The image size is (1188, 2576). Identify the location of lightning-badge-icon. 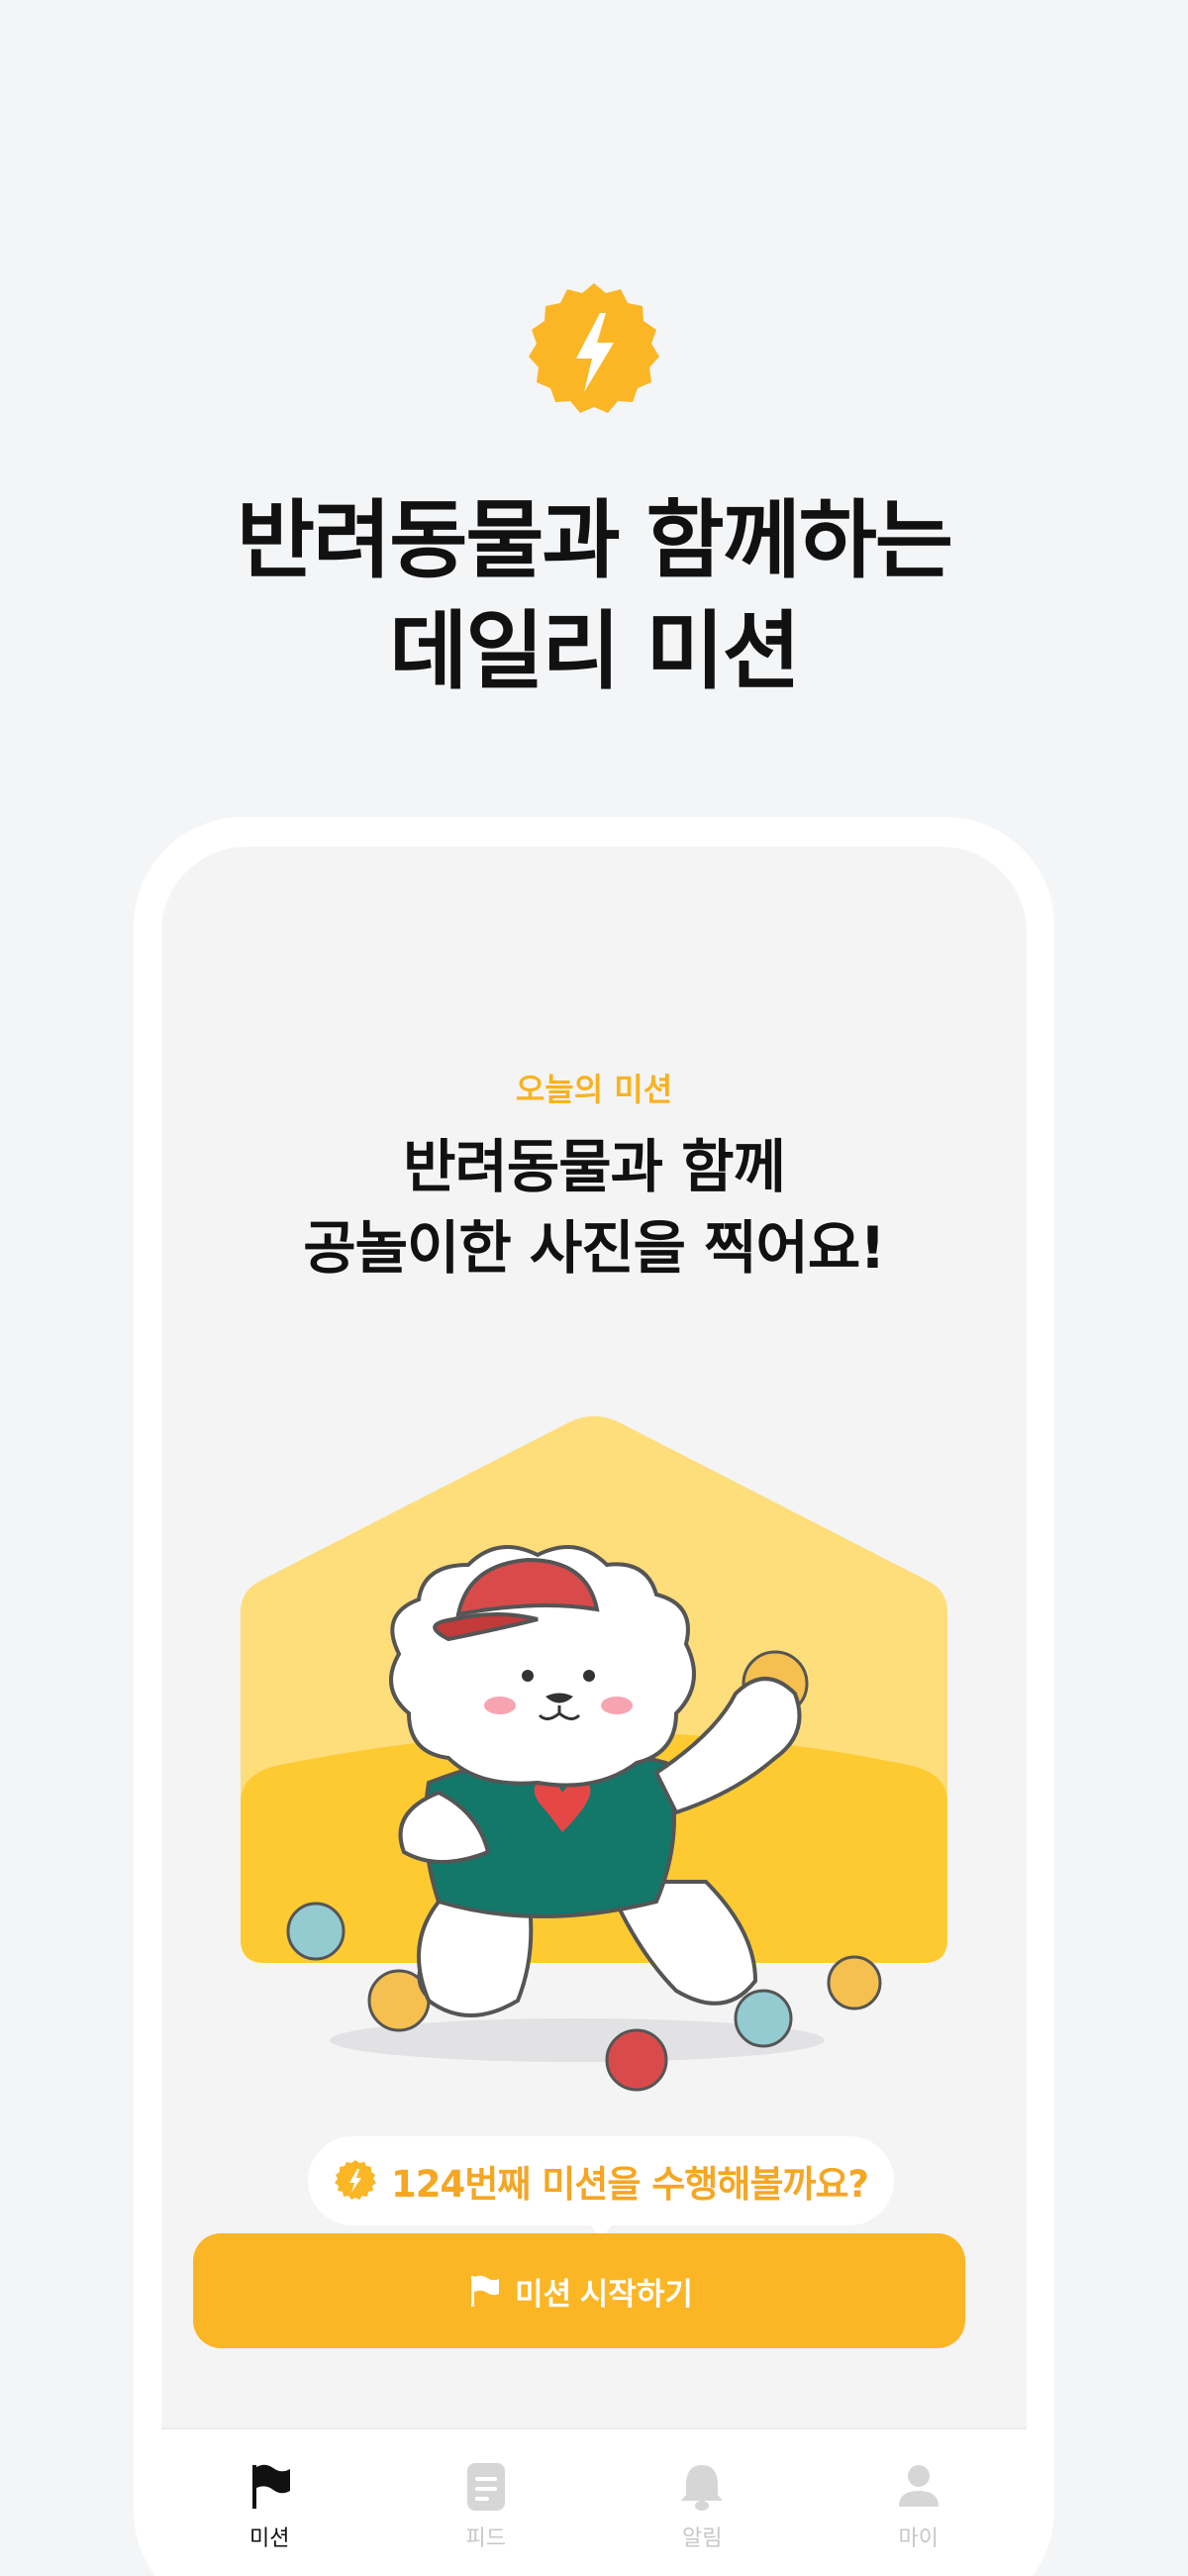
(594, 352).